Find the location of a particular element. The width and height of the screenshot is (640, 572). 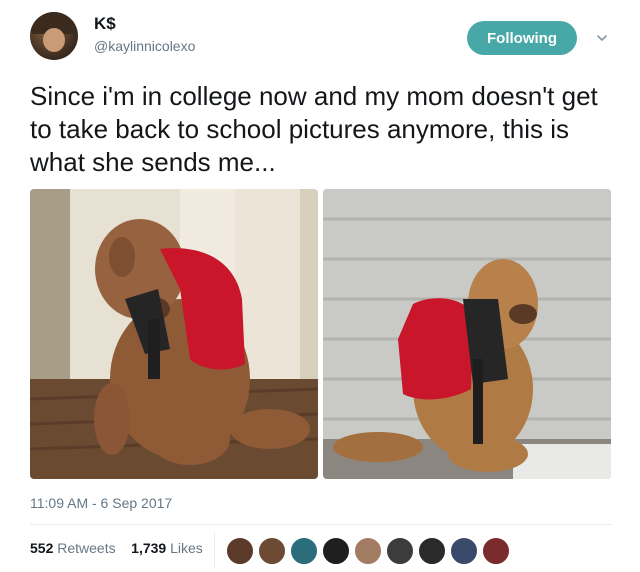

likes-count: 1,739 is located at coordinates (149, 548).